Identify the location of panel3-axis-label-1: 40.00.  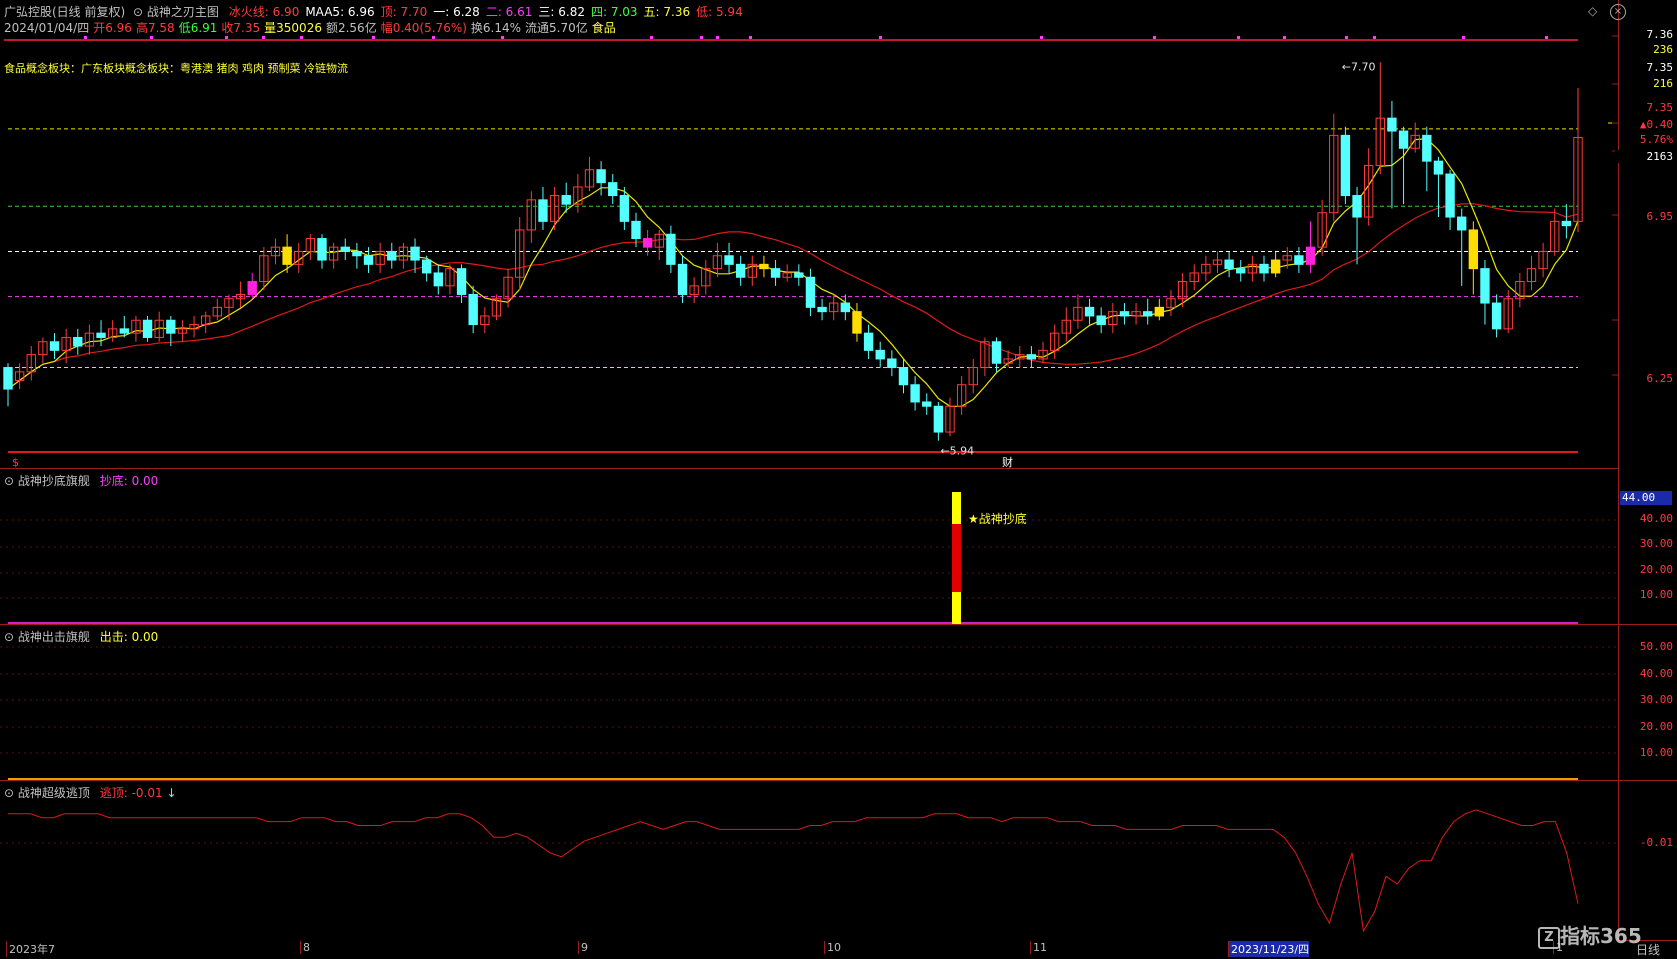
(1656, 673).